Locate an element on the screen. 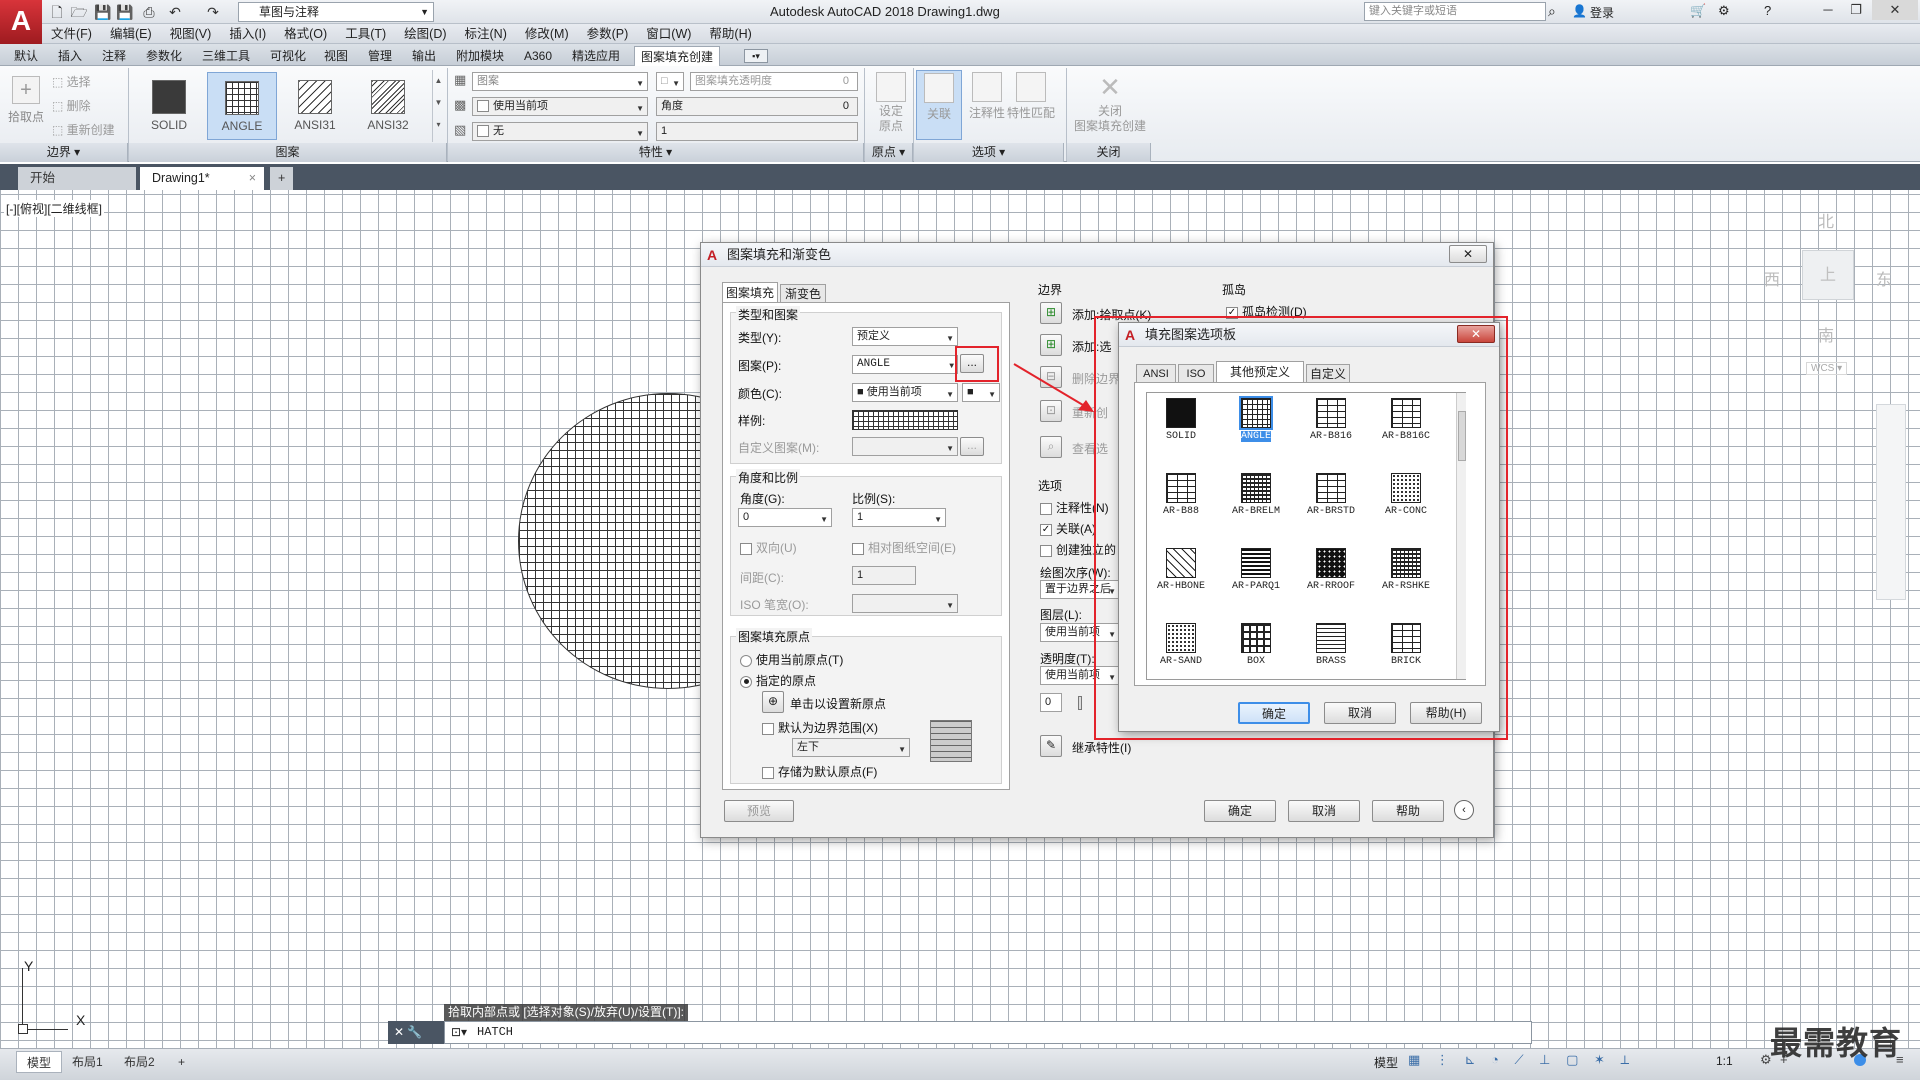  viewcube-face: 上 is located at coordinates (1828, 275).